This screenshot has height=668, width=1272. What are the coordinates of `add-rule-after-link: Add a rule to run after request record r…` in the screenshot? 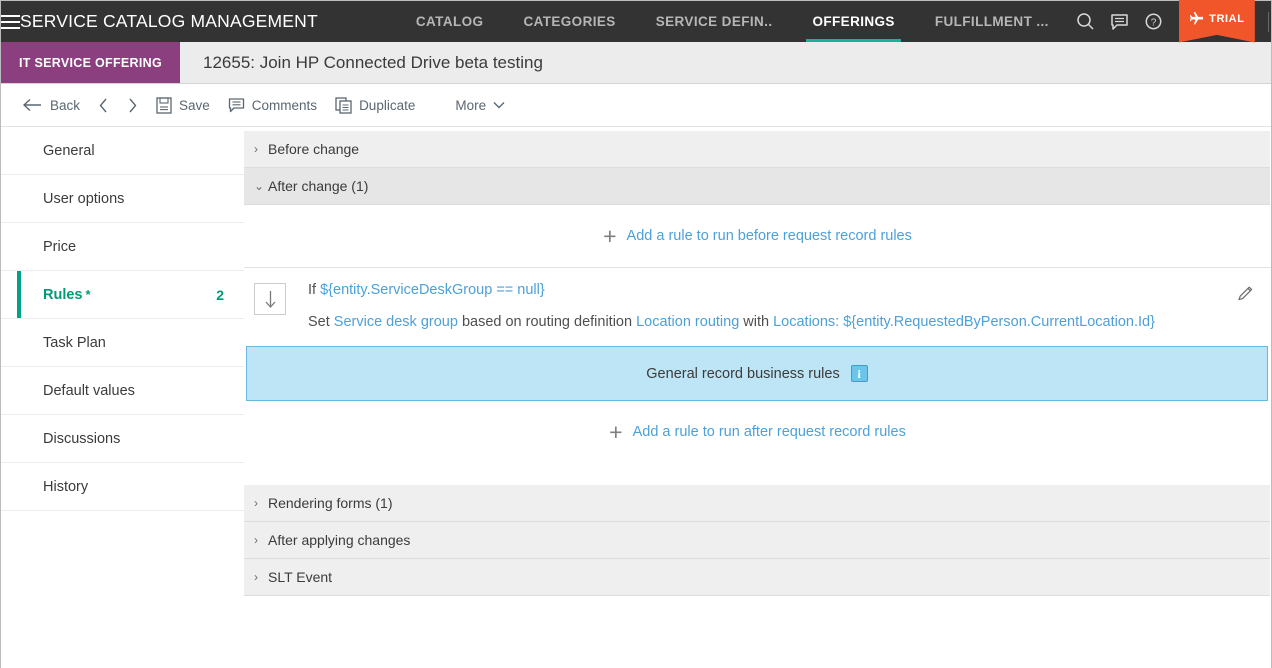 It's located at (769, 432).